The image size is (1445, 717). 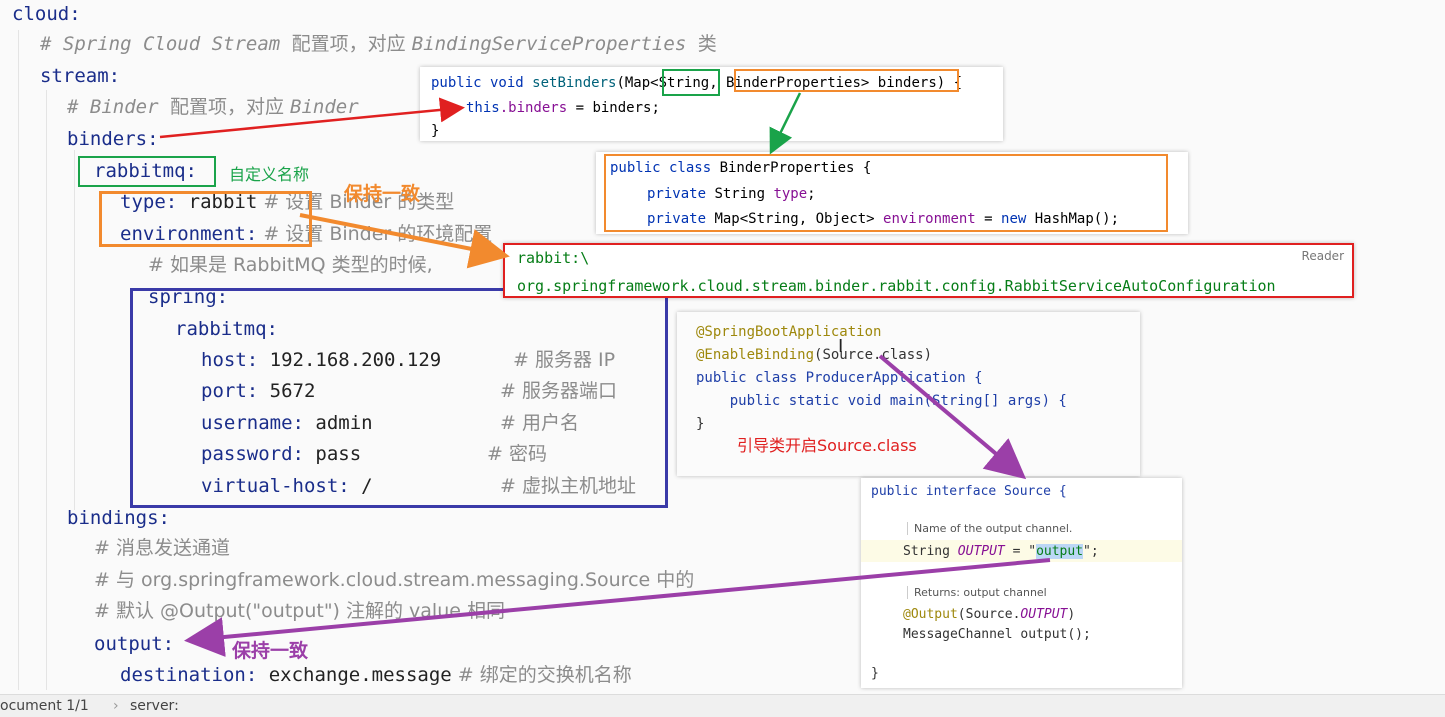 What do you see at coordinates (1323, 256) in the screenshot?
I see `reader-mode-label: Reader` at bounding box center [1323, 256].